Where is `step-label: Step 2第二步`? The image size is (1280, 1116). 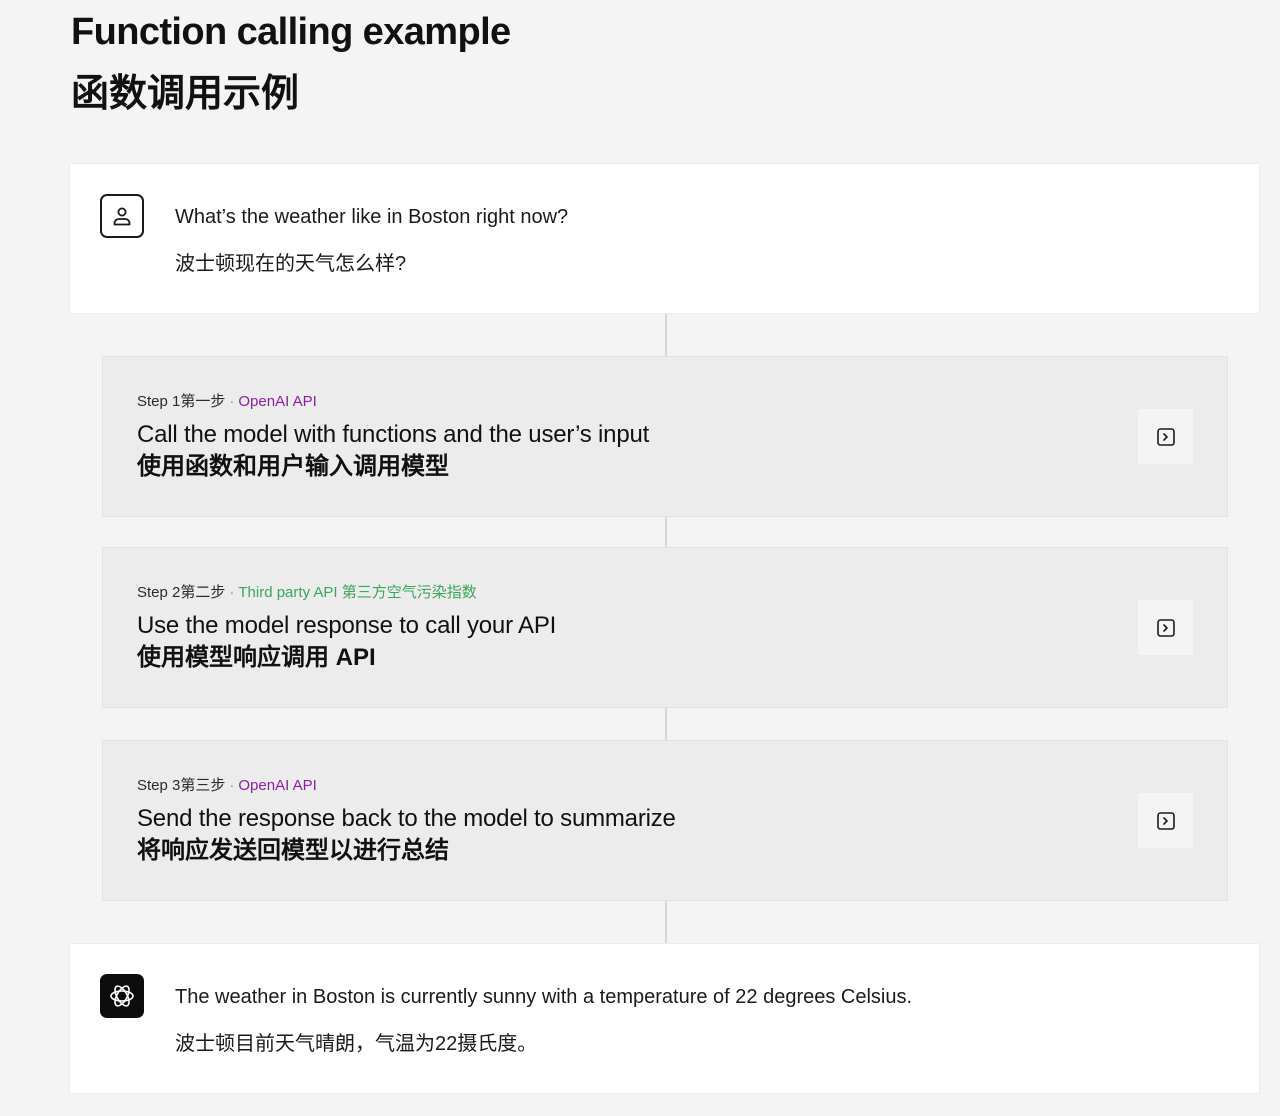
step-label: Step 2第二步 is located at coordinates (181, 592).